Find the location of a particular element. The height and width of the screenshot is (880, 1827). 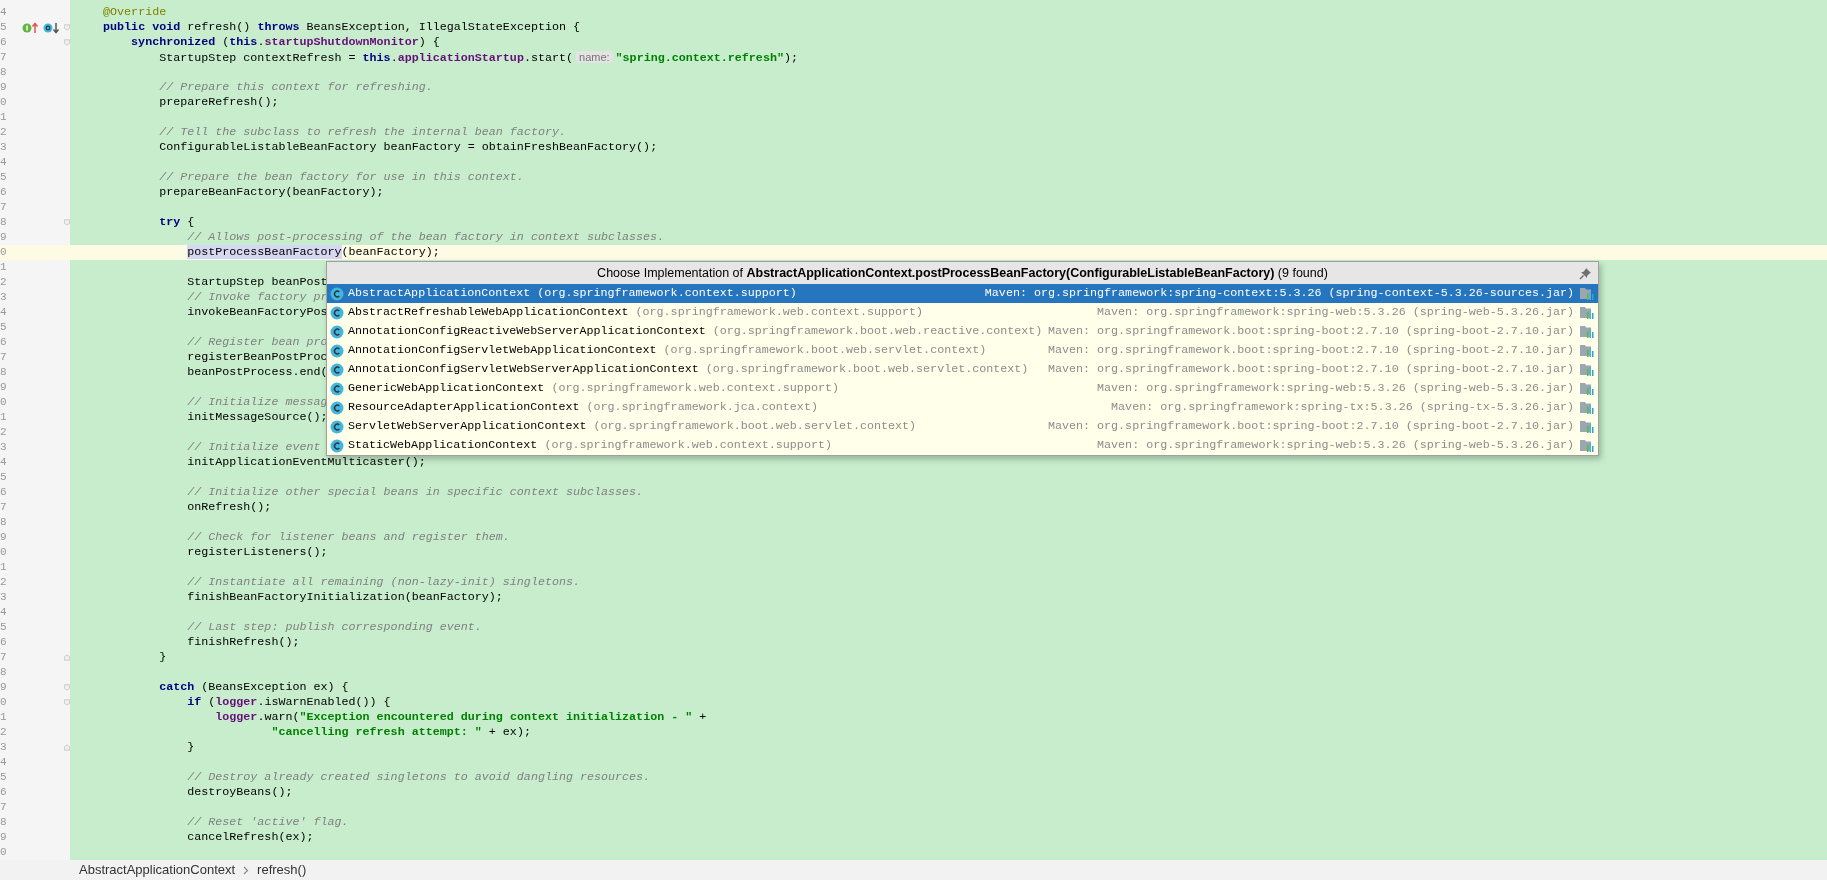

code-line: cancelRefresh(ex); is located at coordinates (250, 837).